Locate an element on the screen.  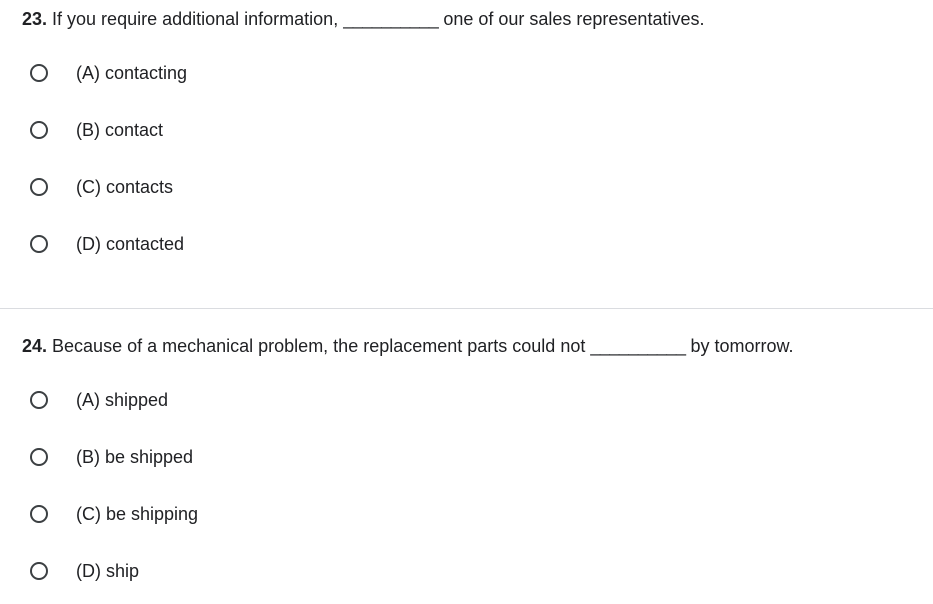
option-a: (A) shipped is located at coordinates (99, 400).